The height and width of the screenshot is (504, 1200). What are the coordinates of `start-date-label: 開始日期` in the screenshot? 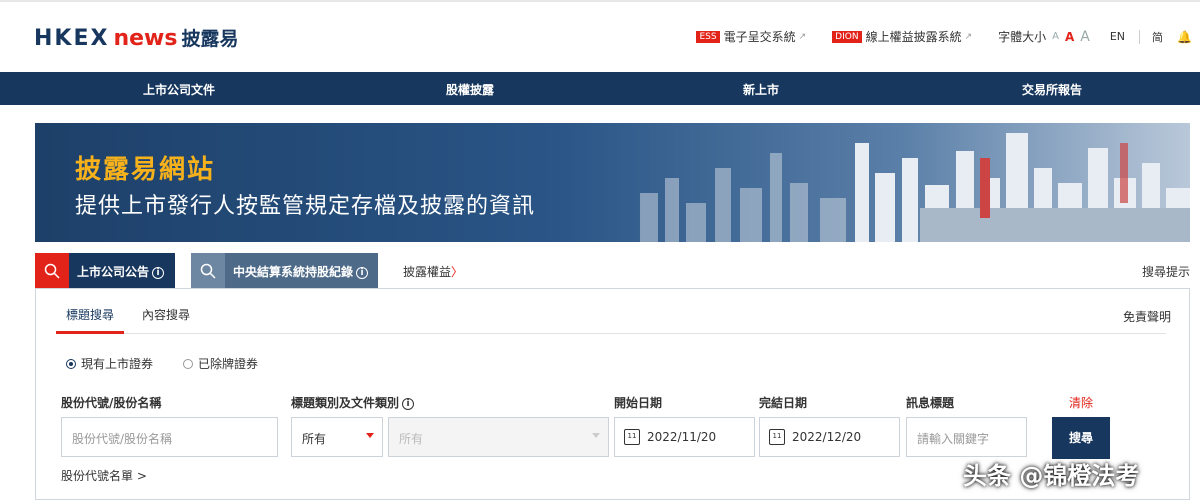 It's located at (638, 403).